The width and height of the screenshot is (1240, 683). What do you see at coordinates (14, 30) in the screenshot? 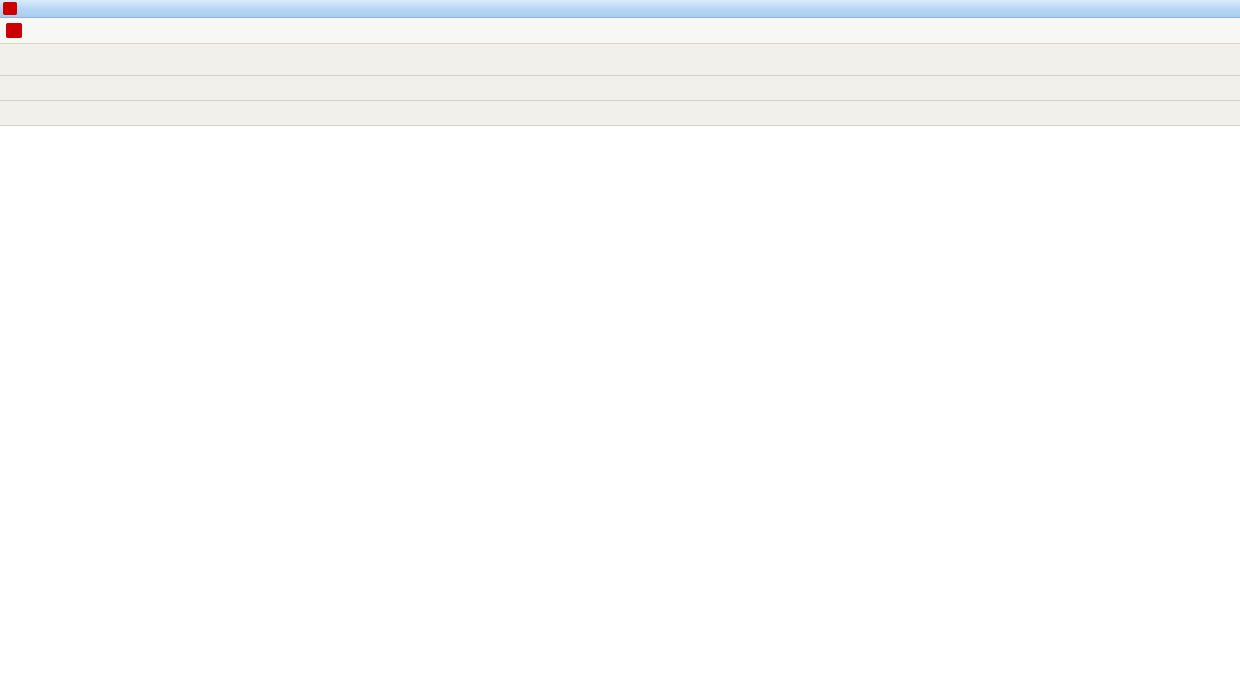
I see `menu-logo-icon` at bounding box center [14, 30].